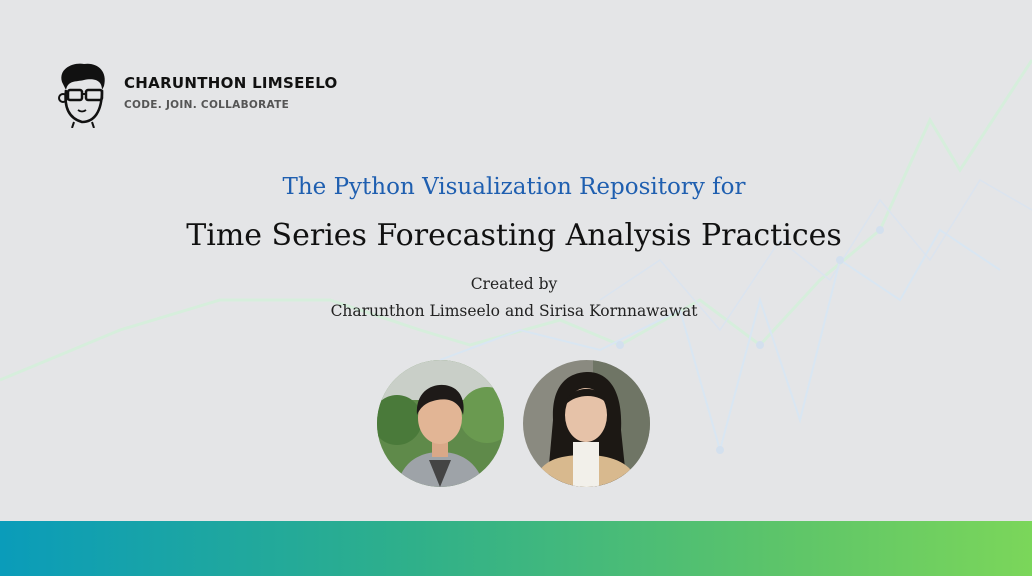 This screenshot has width=1032, height=576. What do you see at coordinates (207, 105) in the screenshot?
I see `brand-tagline: CODE. JOIN. COLLABORATE` at bounding box center [207, 105].